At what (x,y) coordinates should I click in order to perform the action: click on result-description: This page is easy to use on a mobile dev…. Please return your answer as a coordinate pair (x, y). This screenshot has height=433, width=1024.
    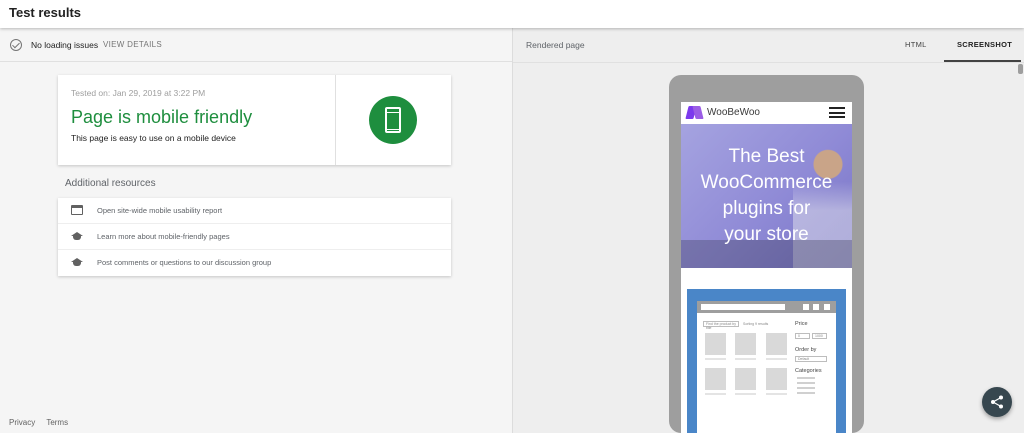
    Looking at the image, I should click on (153, 138).